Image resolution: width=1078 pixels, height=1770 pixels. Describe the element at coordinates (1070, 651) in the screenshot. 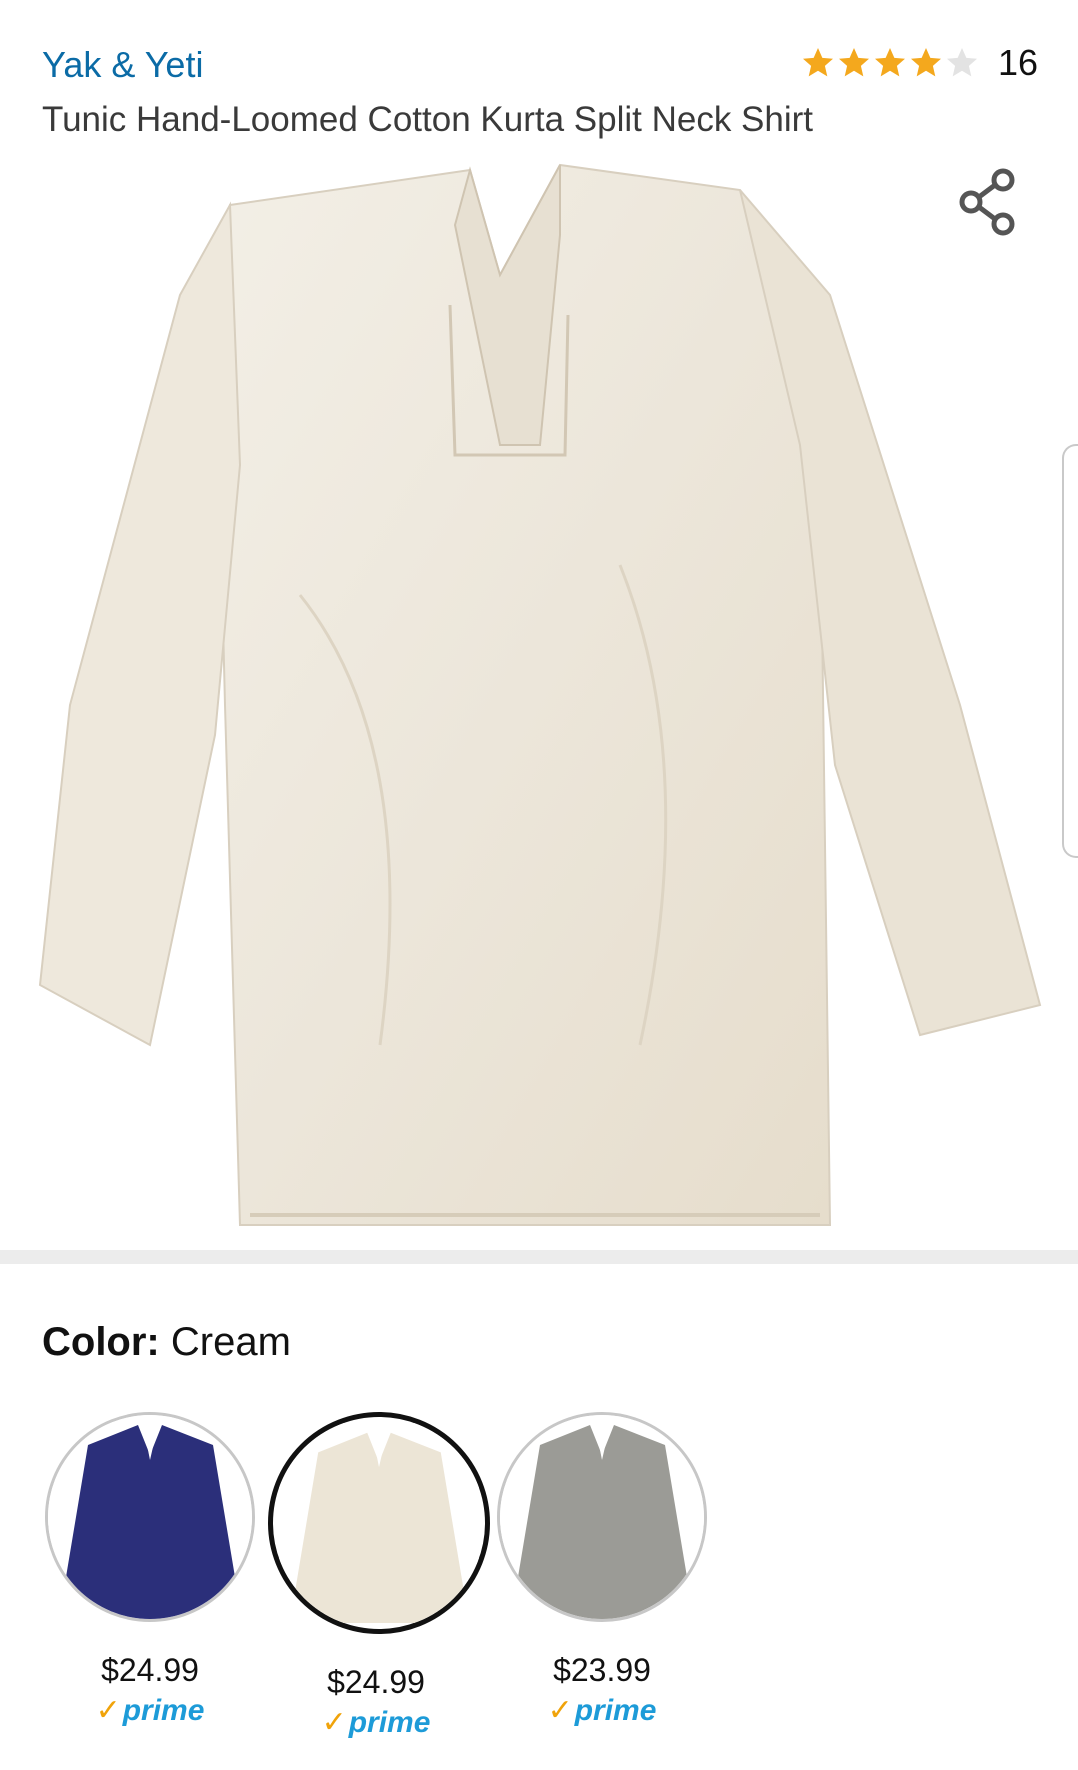

I see `image-scroll-handle` at that location.